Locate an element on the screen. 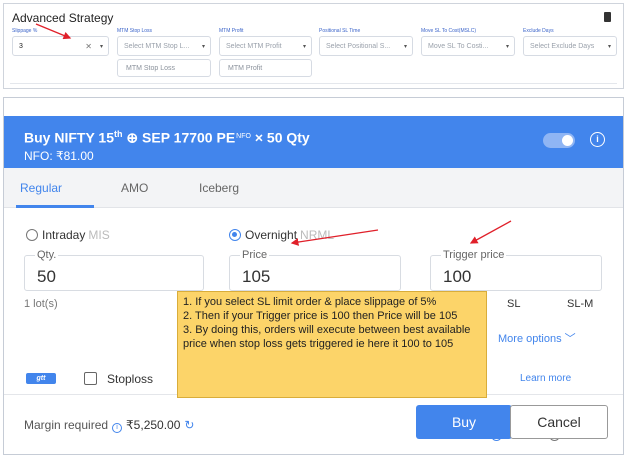  trigger-value: 100 is located at coordinates (457, 276).